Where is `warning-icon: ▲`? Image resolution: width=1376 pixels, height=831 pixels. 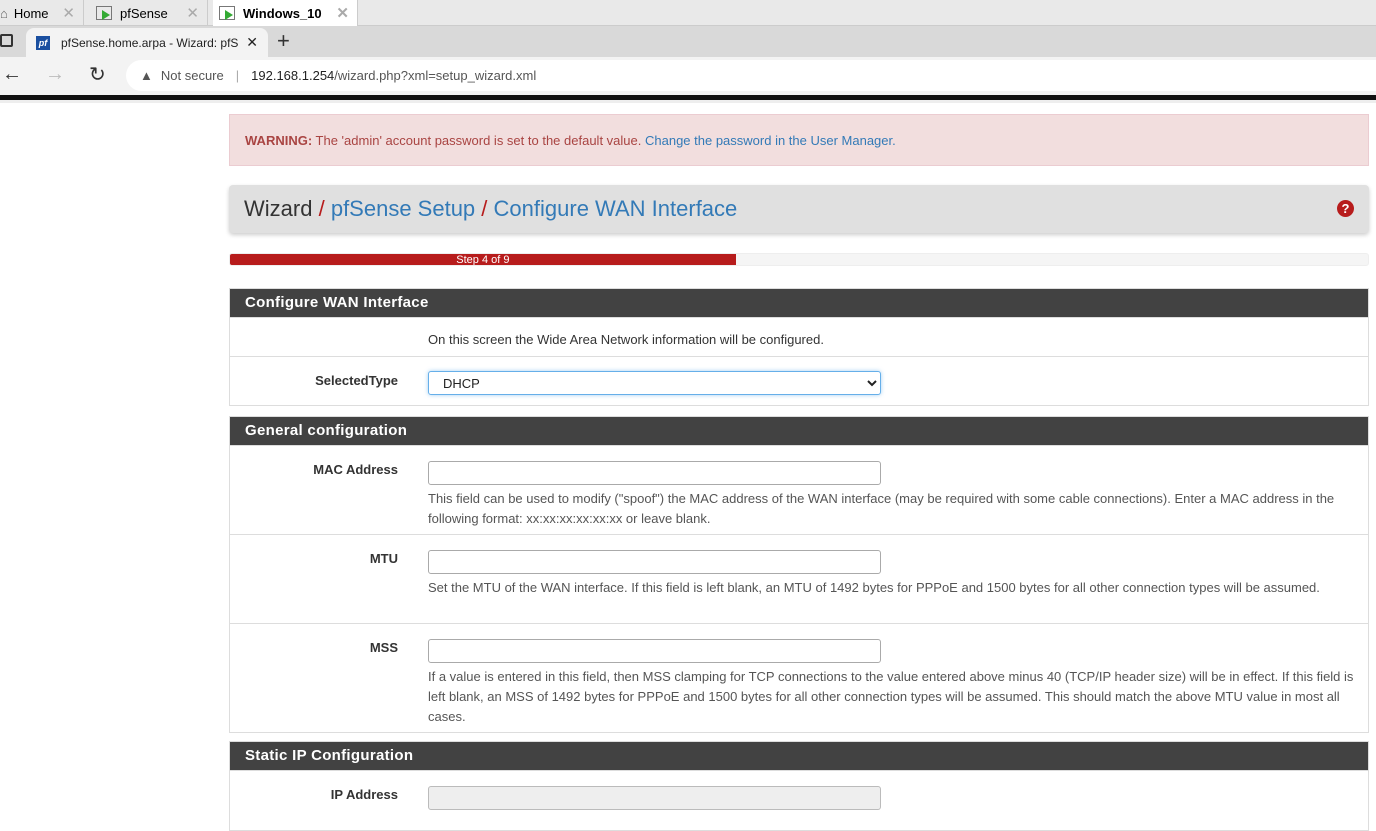 warning-icon: ▲ is located at coordinates (146, 75).